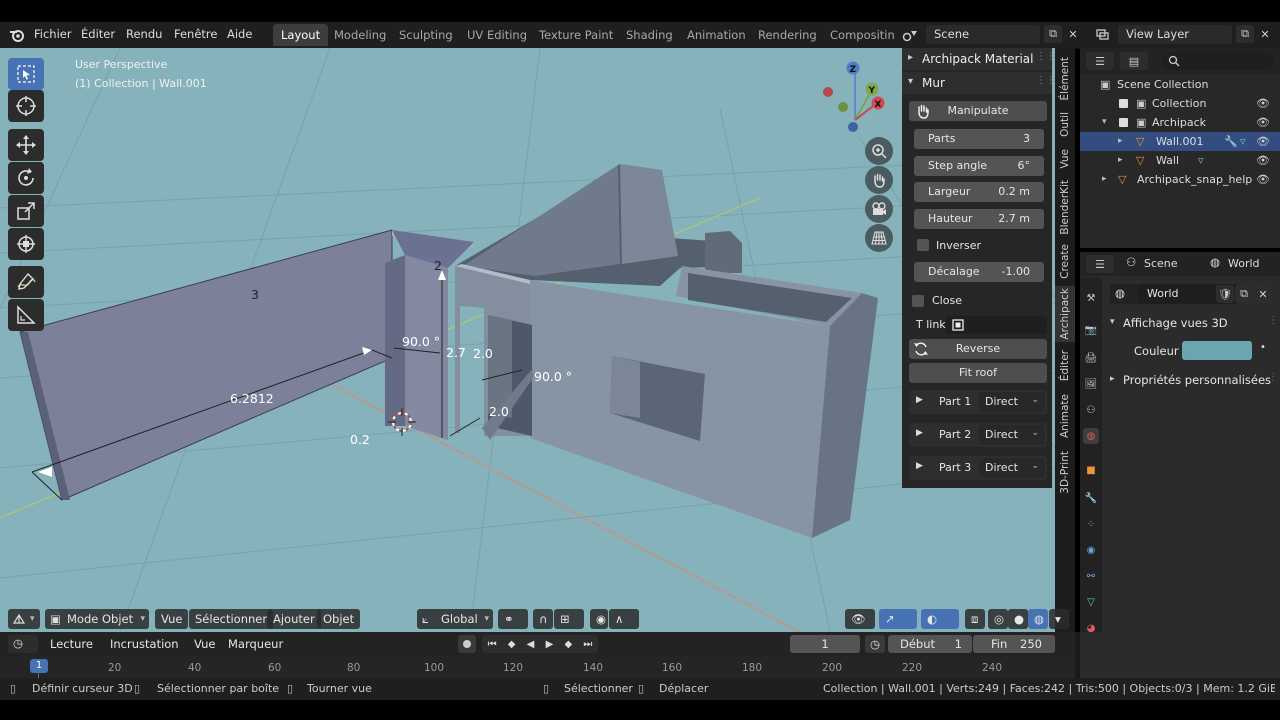 The image size is (1280, 720). I want to click on view-layer-tab-icon: 🖼, so click(1091, 384).